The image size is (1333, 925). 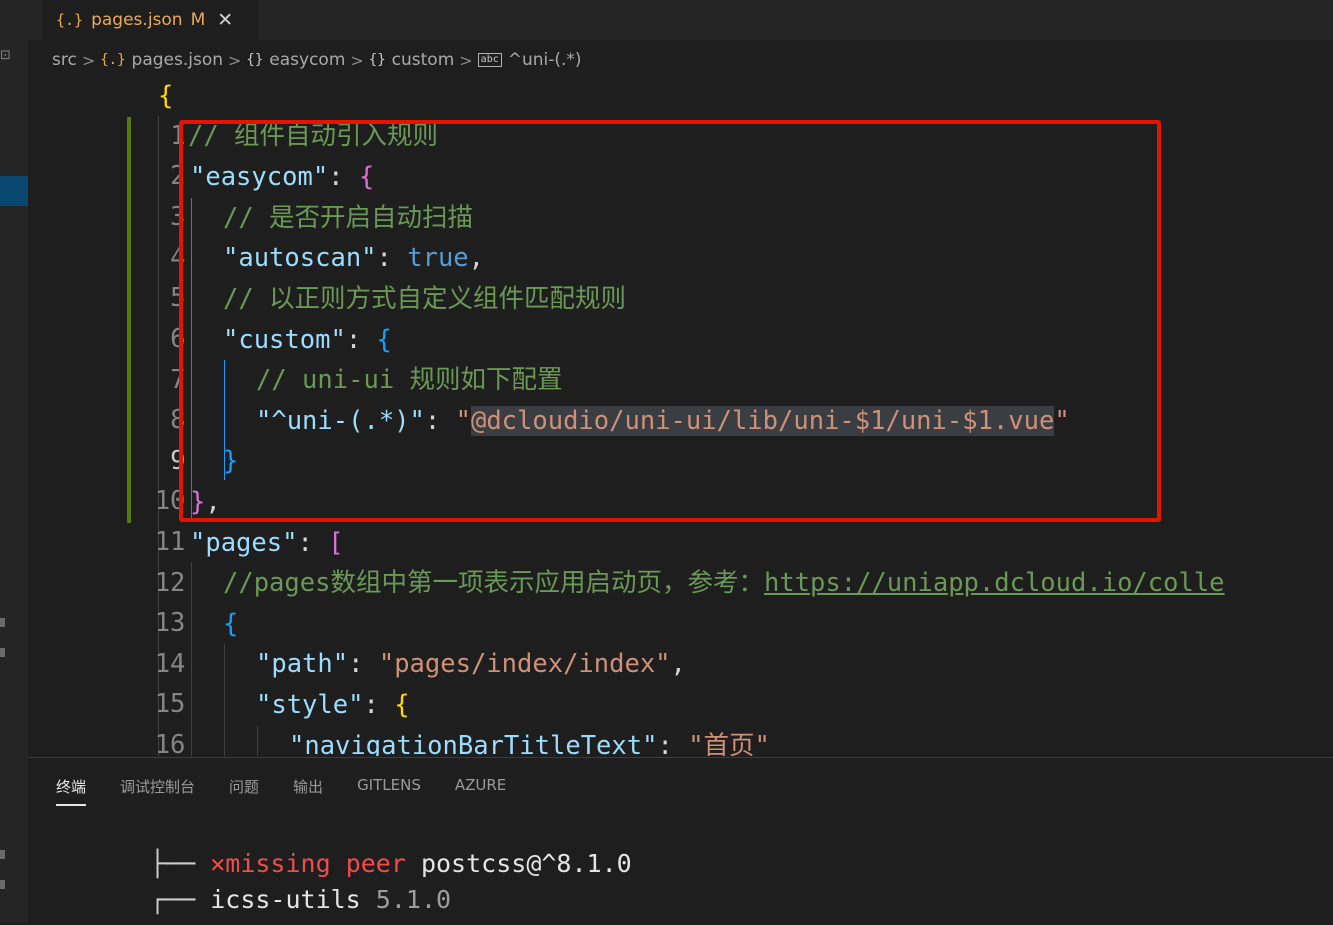 What do you see at coordinates (198, 20) in the screenshot?
I see `modified-badge: M` at bounding box center [198, 20].